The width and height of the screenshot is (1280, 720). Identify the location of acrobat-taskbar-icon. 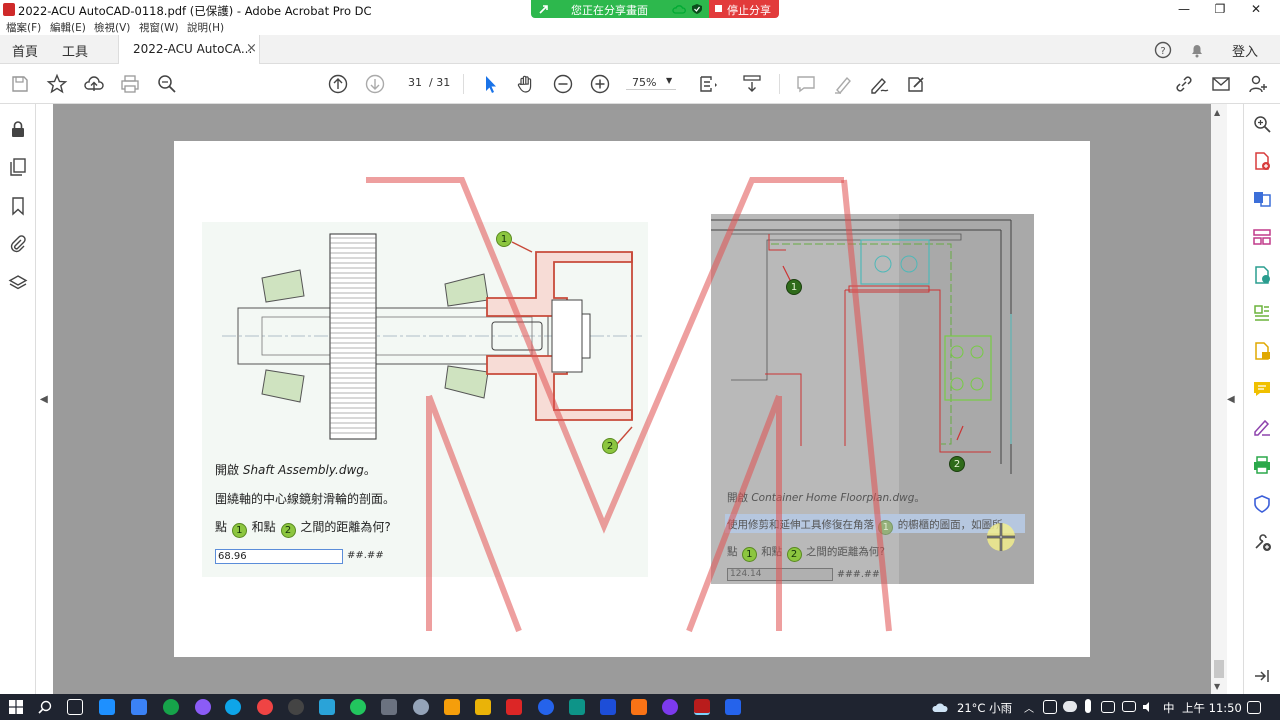
(702, 707).